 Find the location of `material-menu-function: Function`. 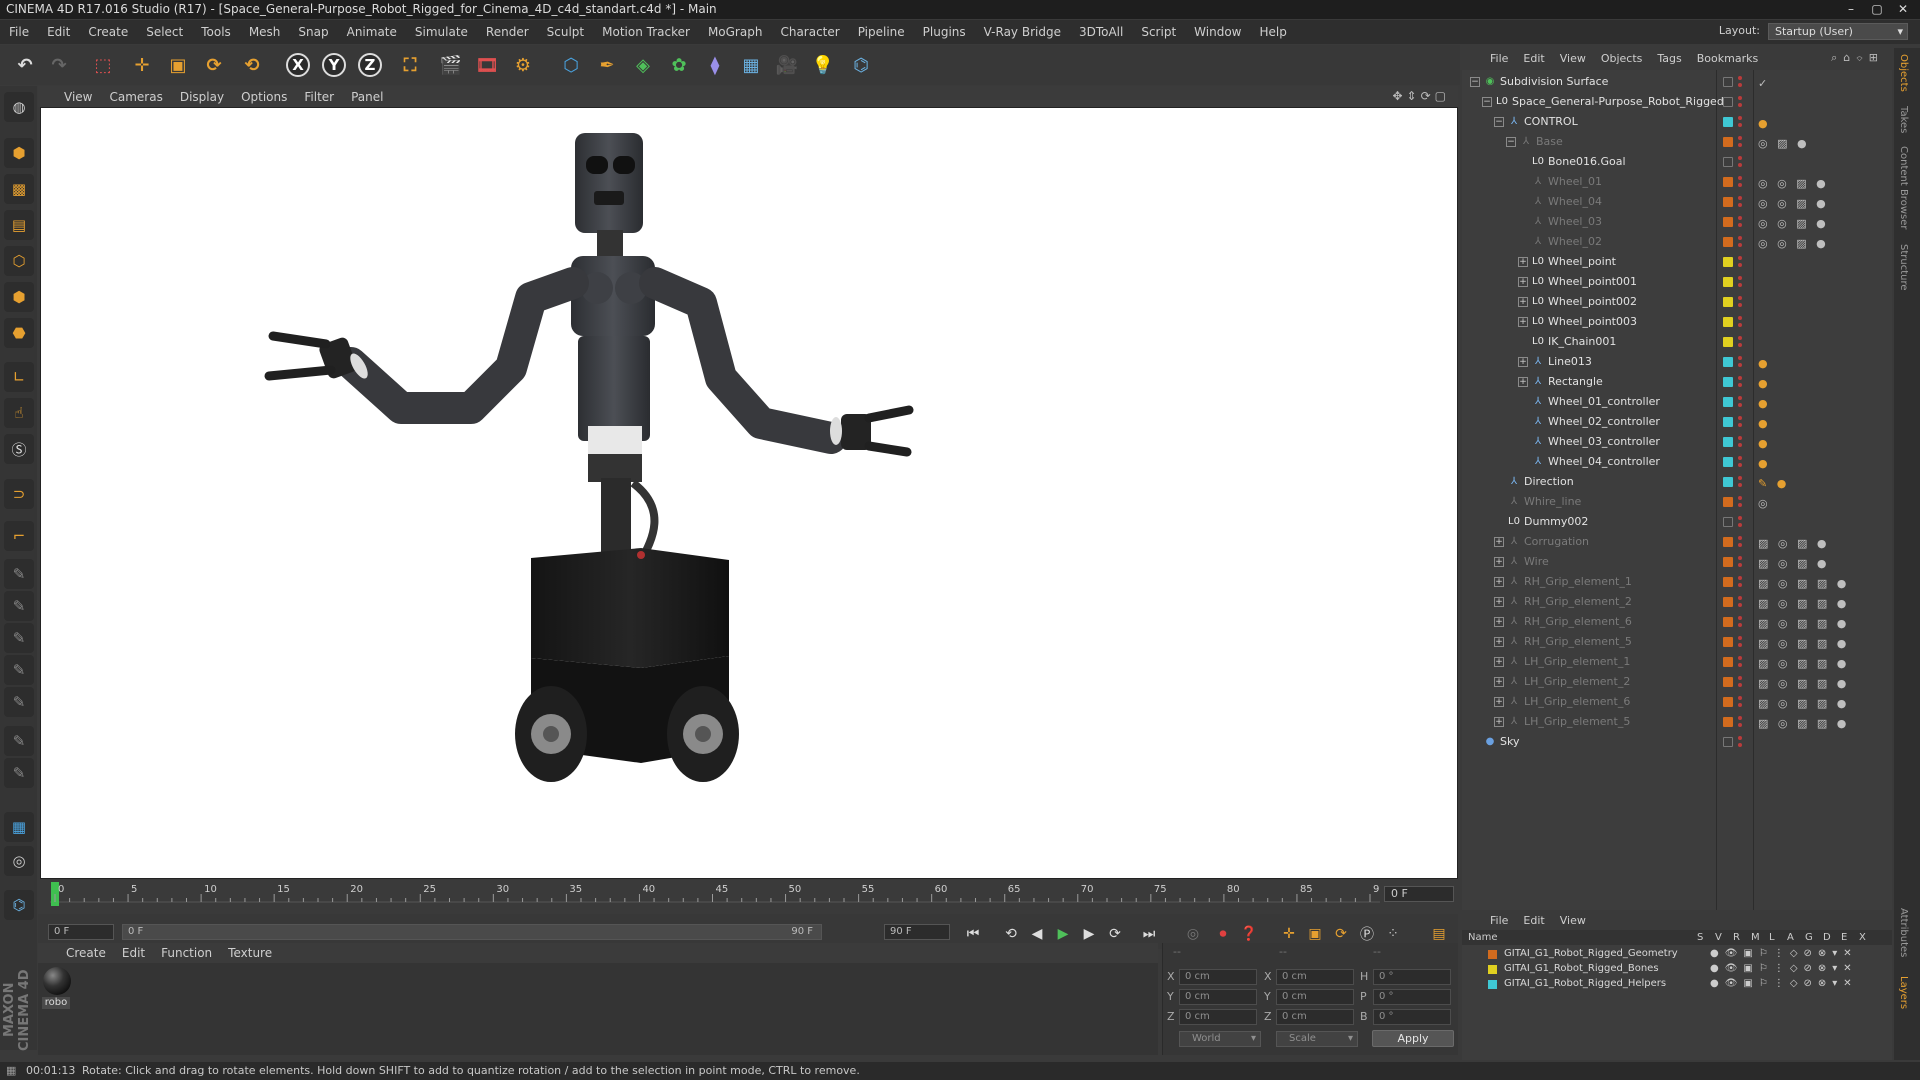

material-menu-function: Function is located at coordinates (186, 953).